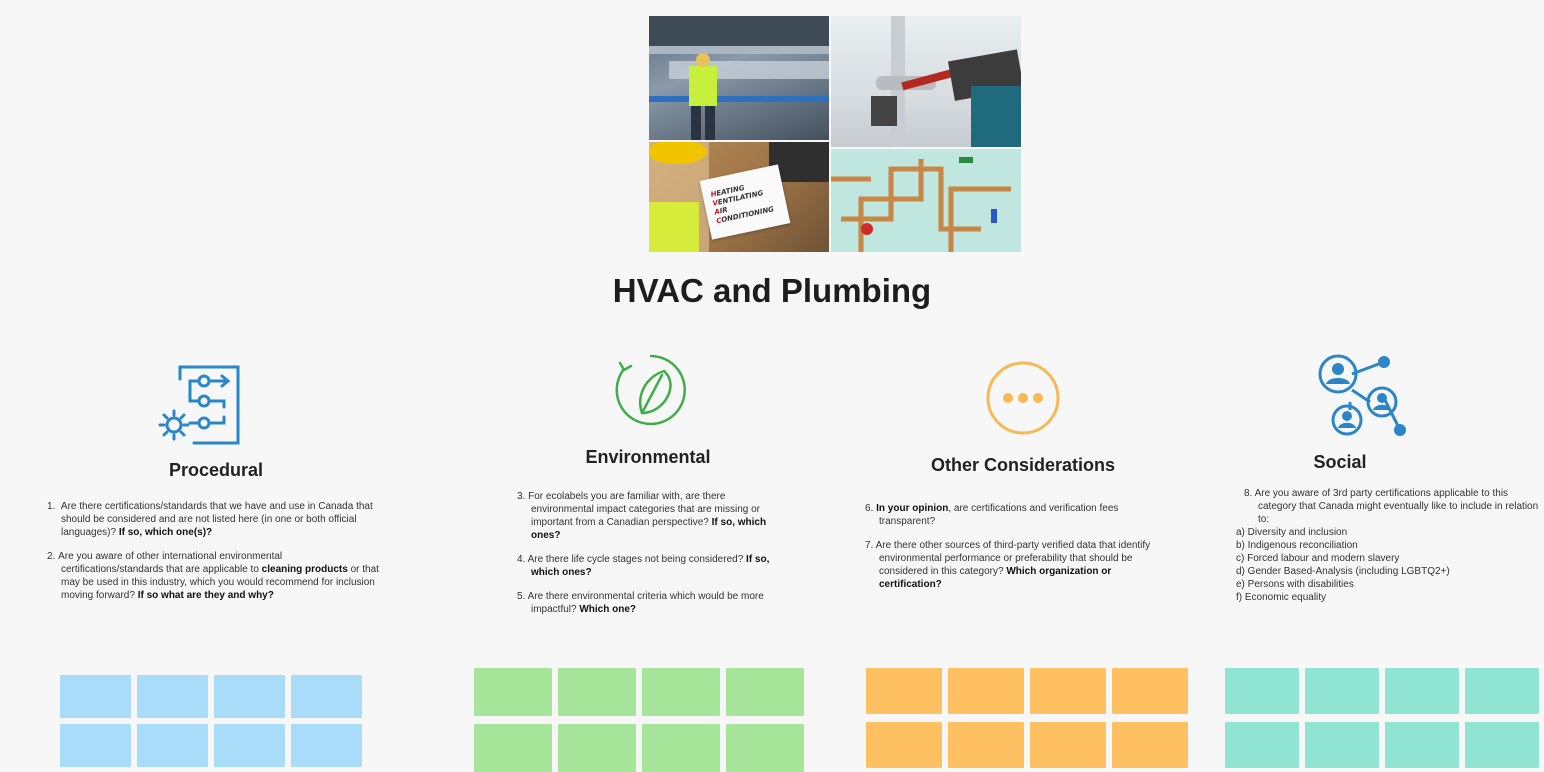  I want to click on process-flow-icon, so click(198, 407).